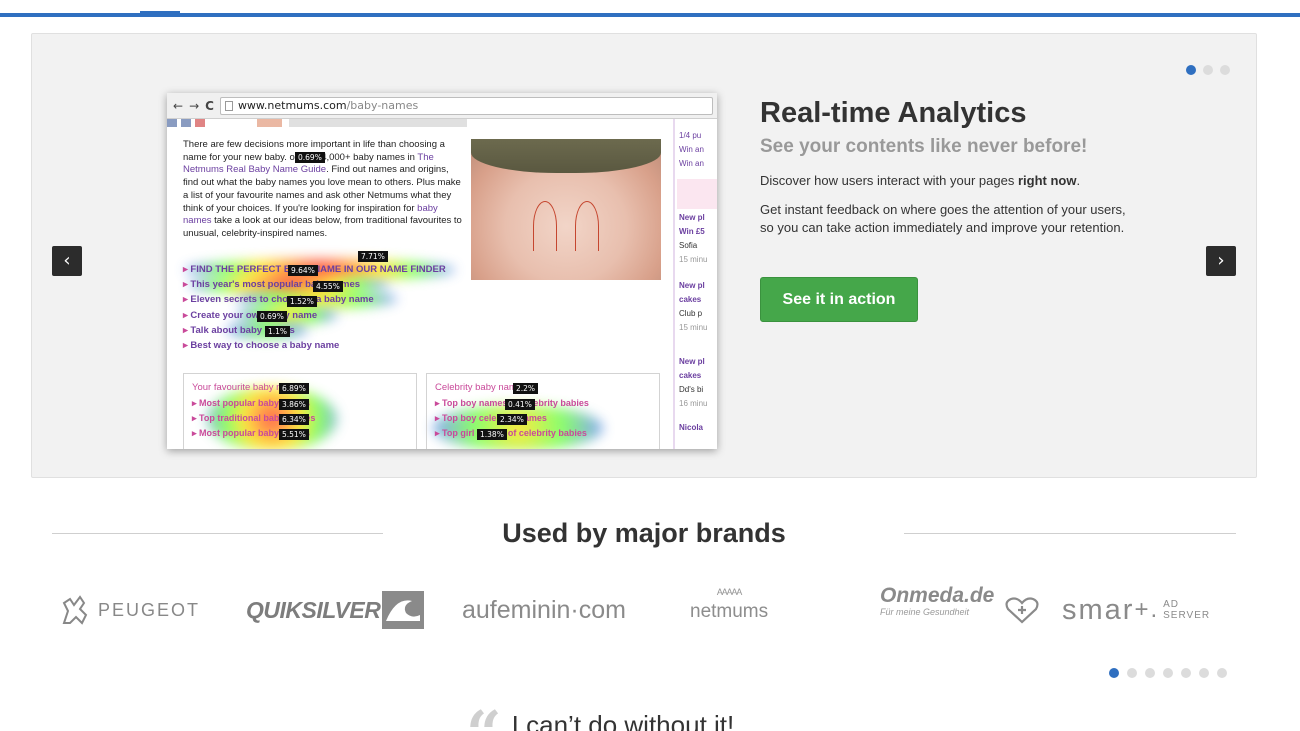 Image resolution: width=1300 pixels, height=731 pixels. What do you see at coordinates (691, 427) in the screenshot?
I see `sidebar-text: Nicola` at bounding box center [691, 427].